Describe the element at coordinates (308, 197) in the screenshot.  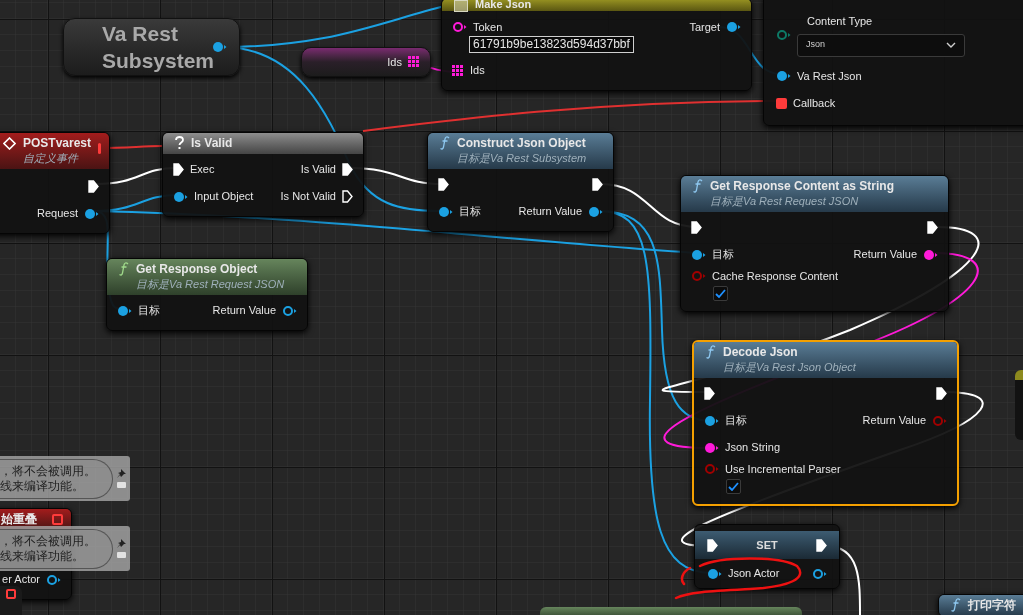
I see `pin-label: Is Not Valid` at that location.